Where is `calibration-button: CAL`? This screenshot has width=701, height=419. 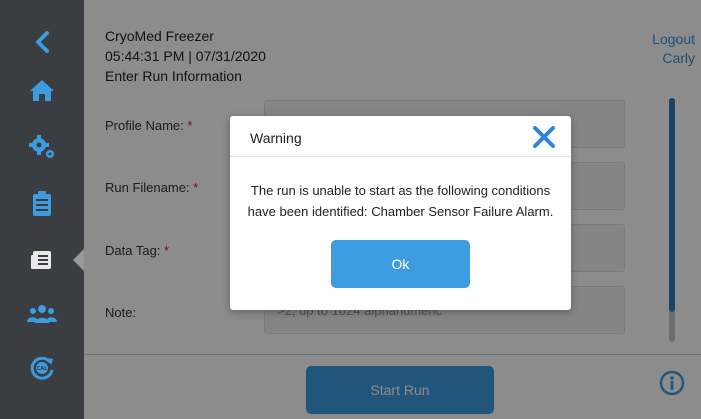
calibration-button: CAL is located at coordinates (42, 368).